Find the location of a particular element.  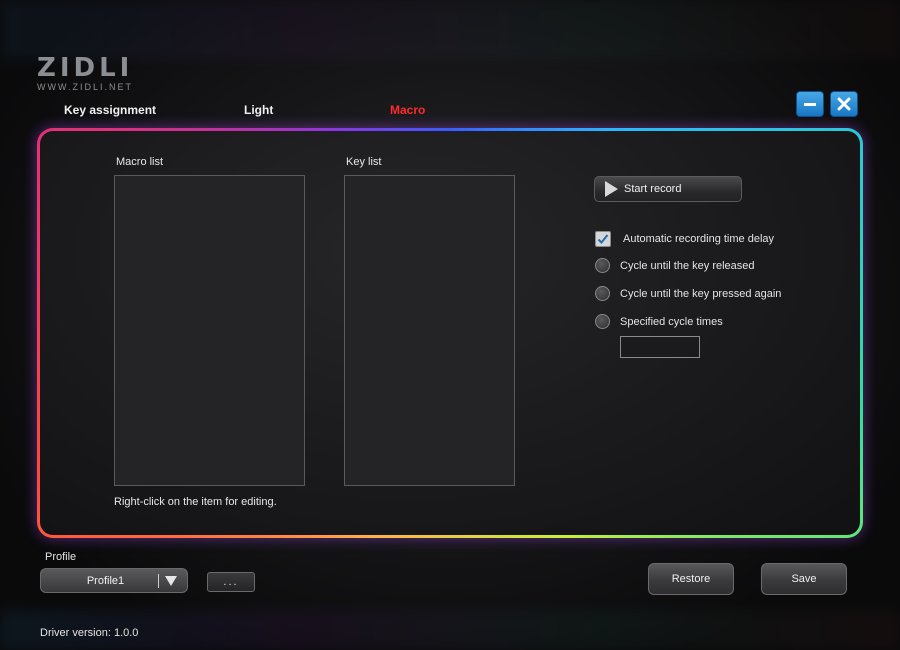

profile-select: Profile1 is located at coordinates (114, 580).